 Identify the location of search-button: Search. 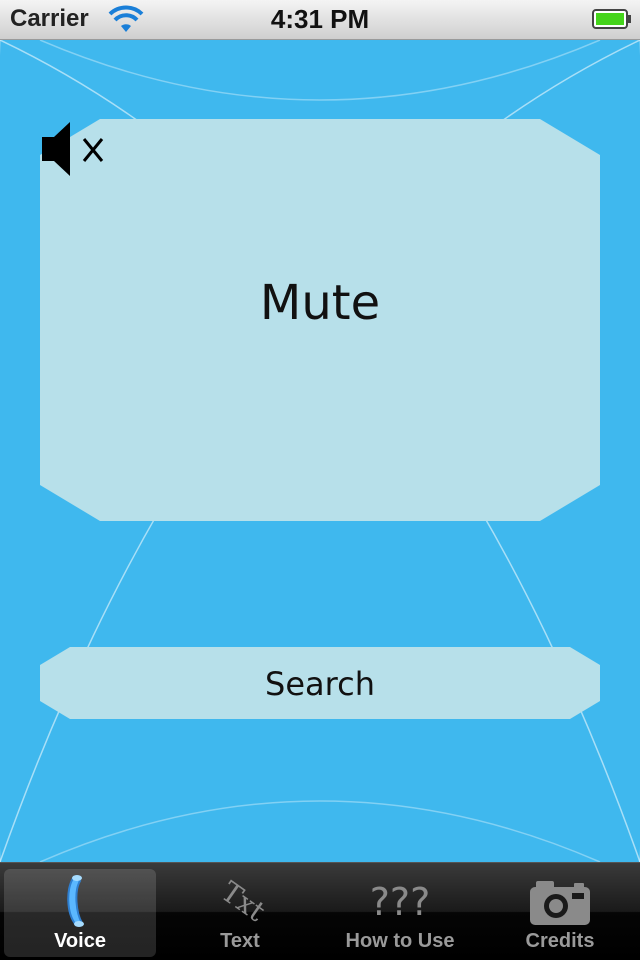
(320, 683).